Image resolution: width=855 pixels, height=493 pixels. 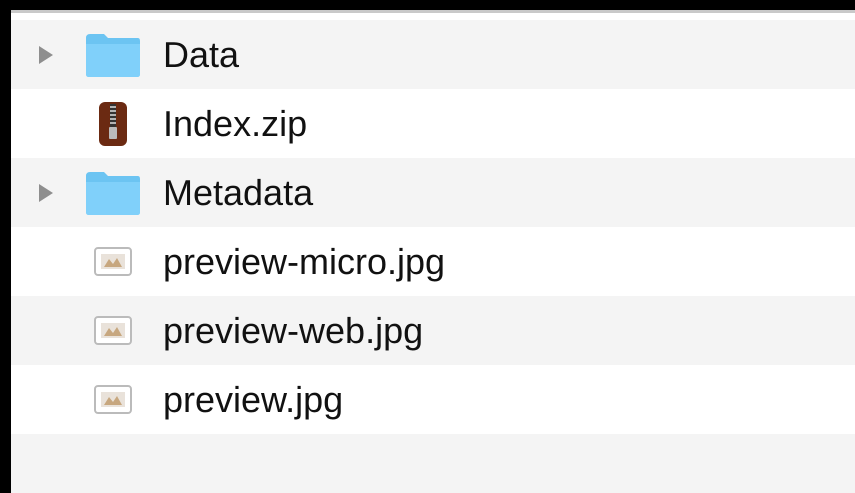 What do you see at coordinates (201, 55) in the screenshot?
I see `file-name: Data` at bounding box center [201, 55].